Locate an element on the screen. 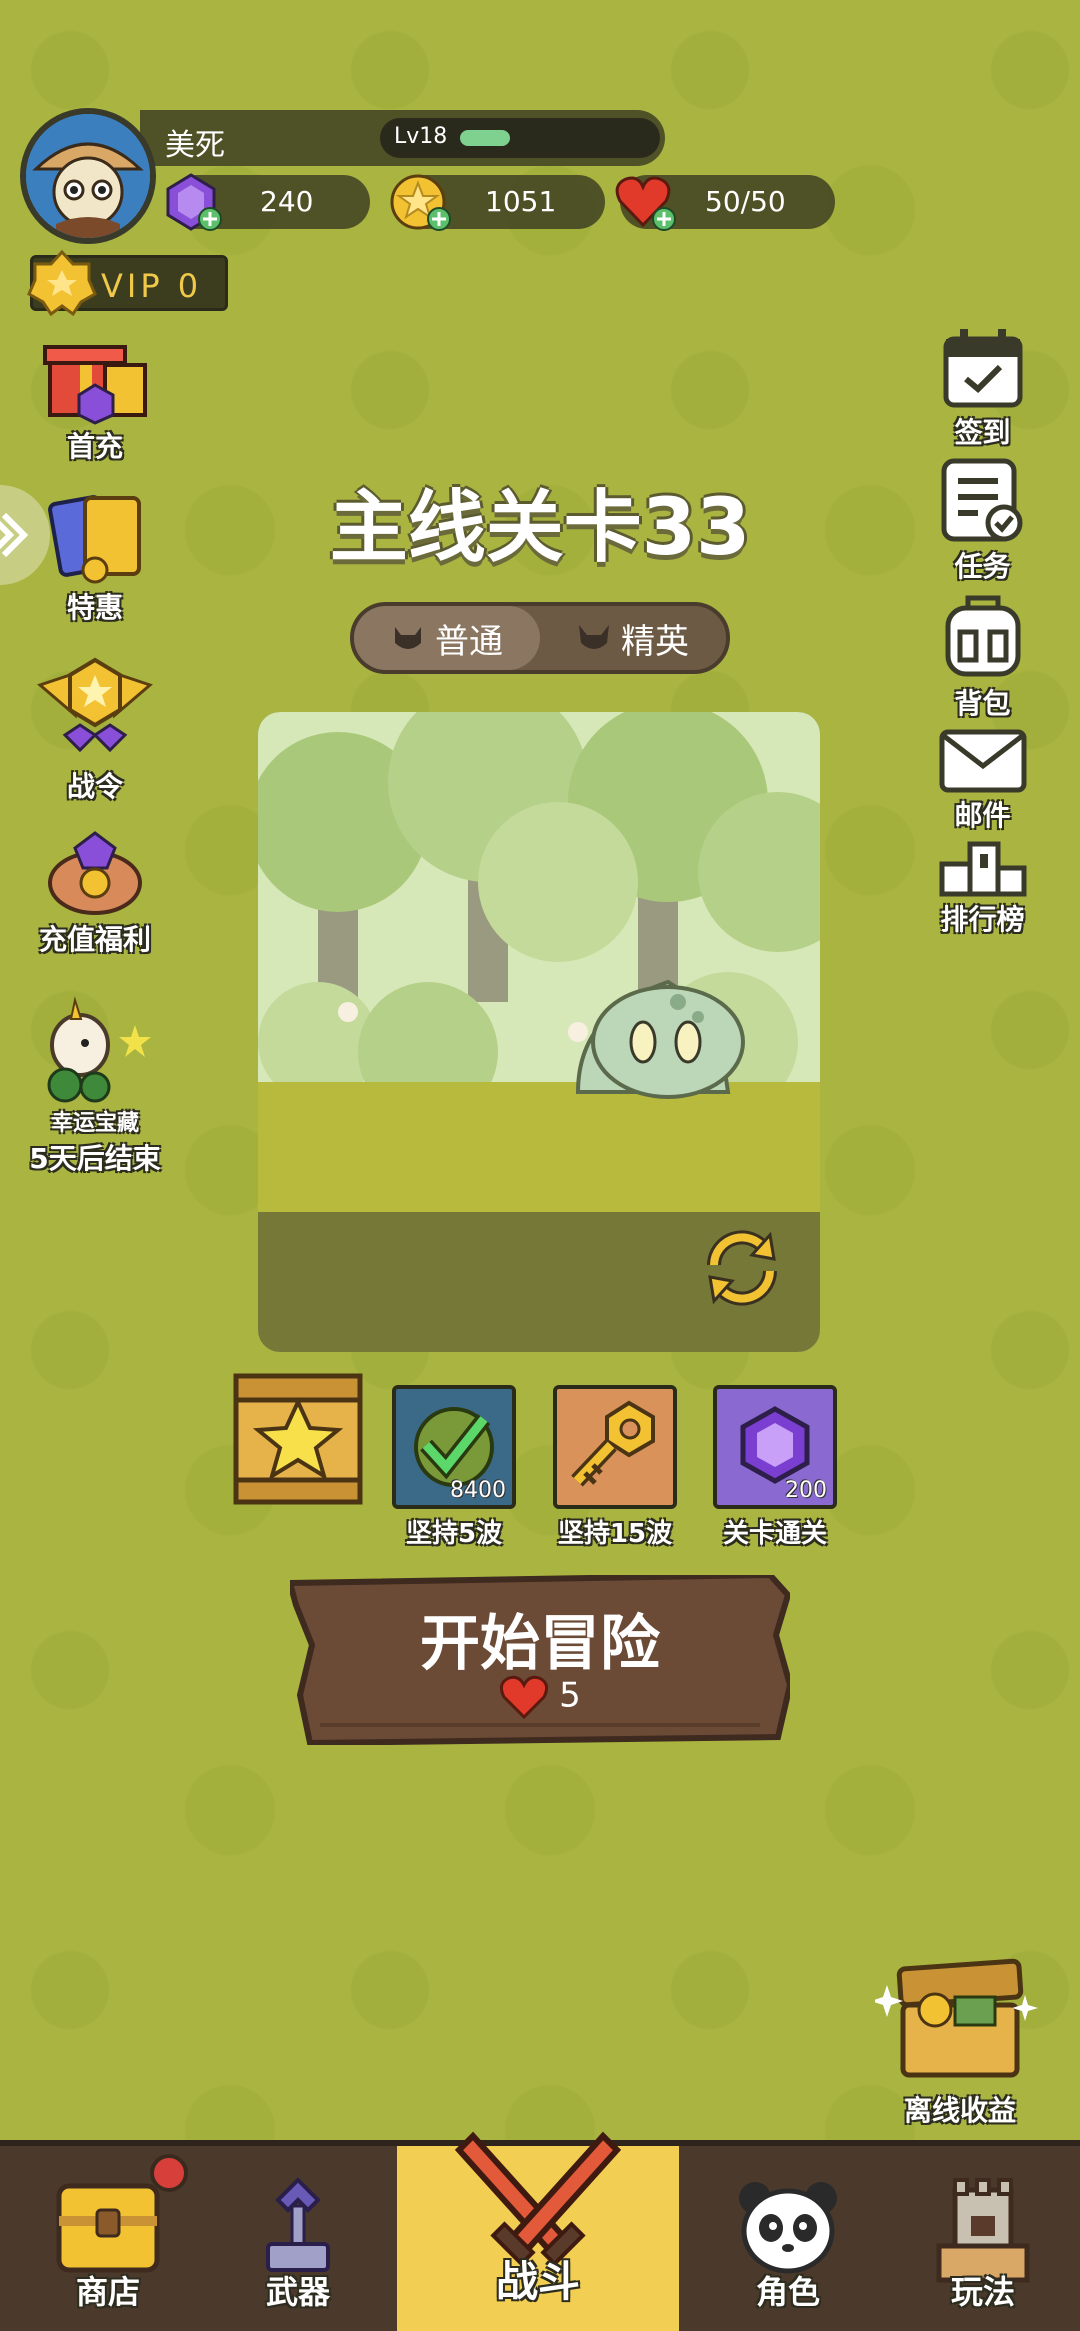 This screenshot has width=1080, height=2331. avatar is located at coordinates (88, 176).